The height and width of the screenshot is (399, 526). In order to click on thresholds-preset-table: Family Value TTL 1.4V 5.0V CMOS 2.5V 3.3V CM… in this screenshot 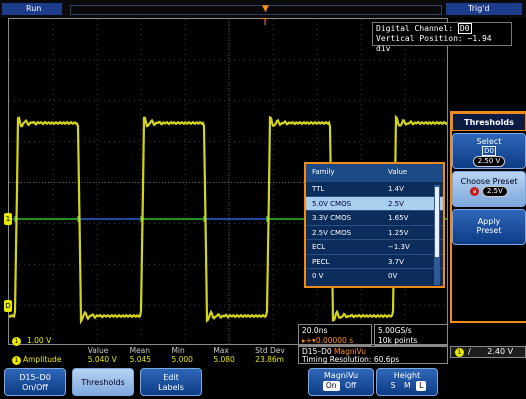, I will do `click(374, 225)`.